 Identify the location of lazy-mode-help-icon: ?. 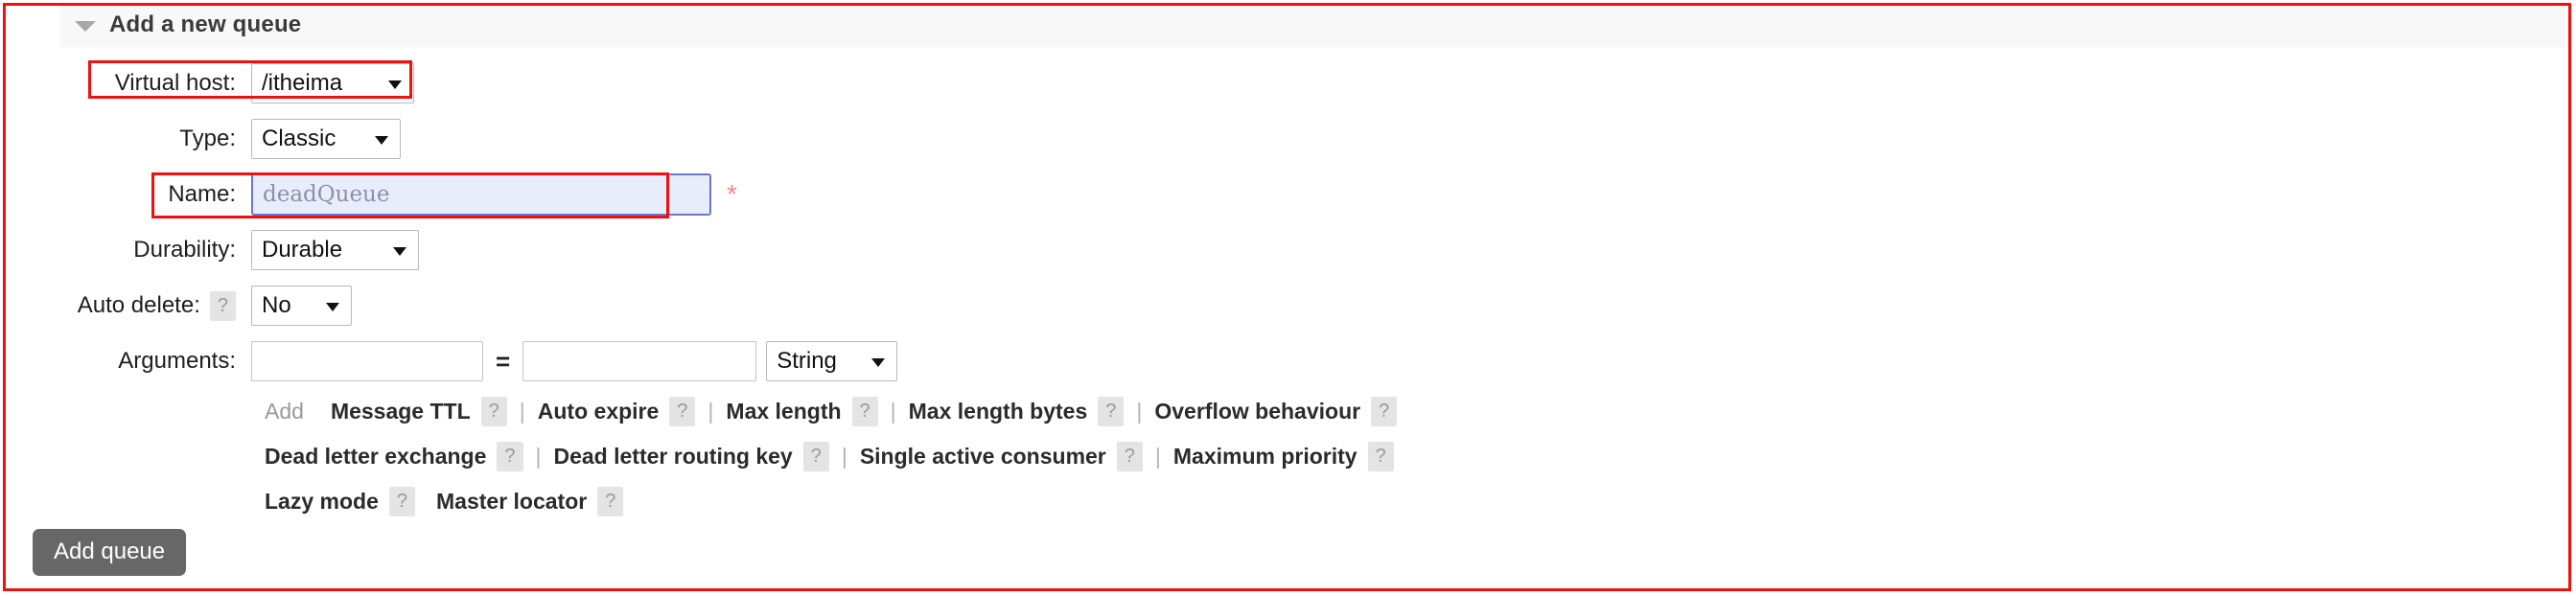
(401, 501).